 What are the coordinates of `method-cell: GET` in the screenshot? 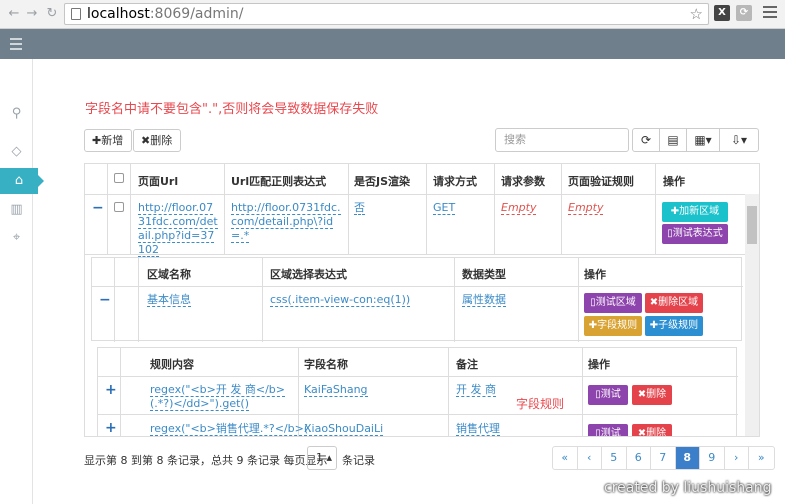 It's located at (444, 208).